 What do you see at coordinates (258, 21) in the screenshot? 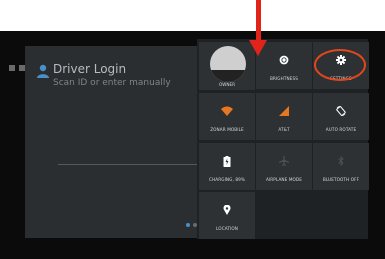
I see `annotation-arrow-shaft` at bounding box center [258, 21].